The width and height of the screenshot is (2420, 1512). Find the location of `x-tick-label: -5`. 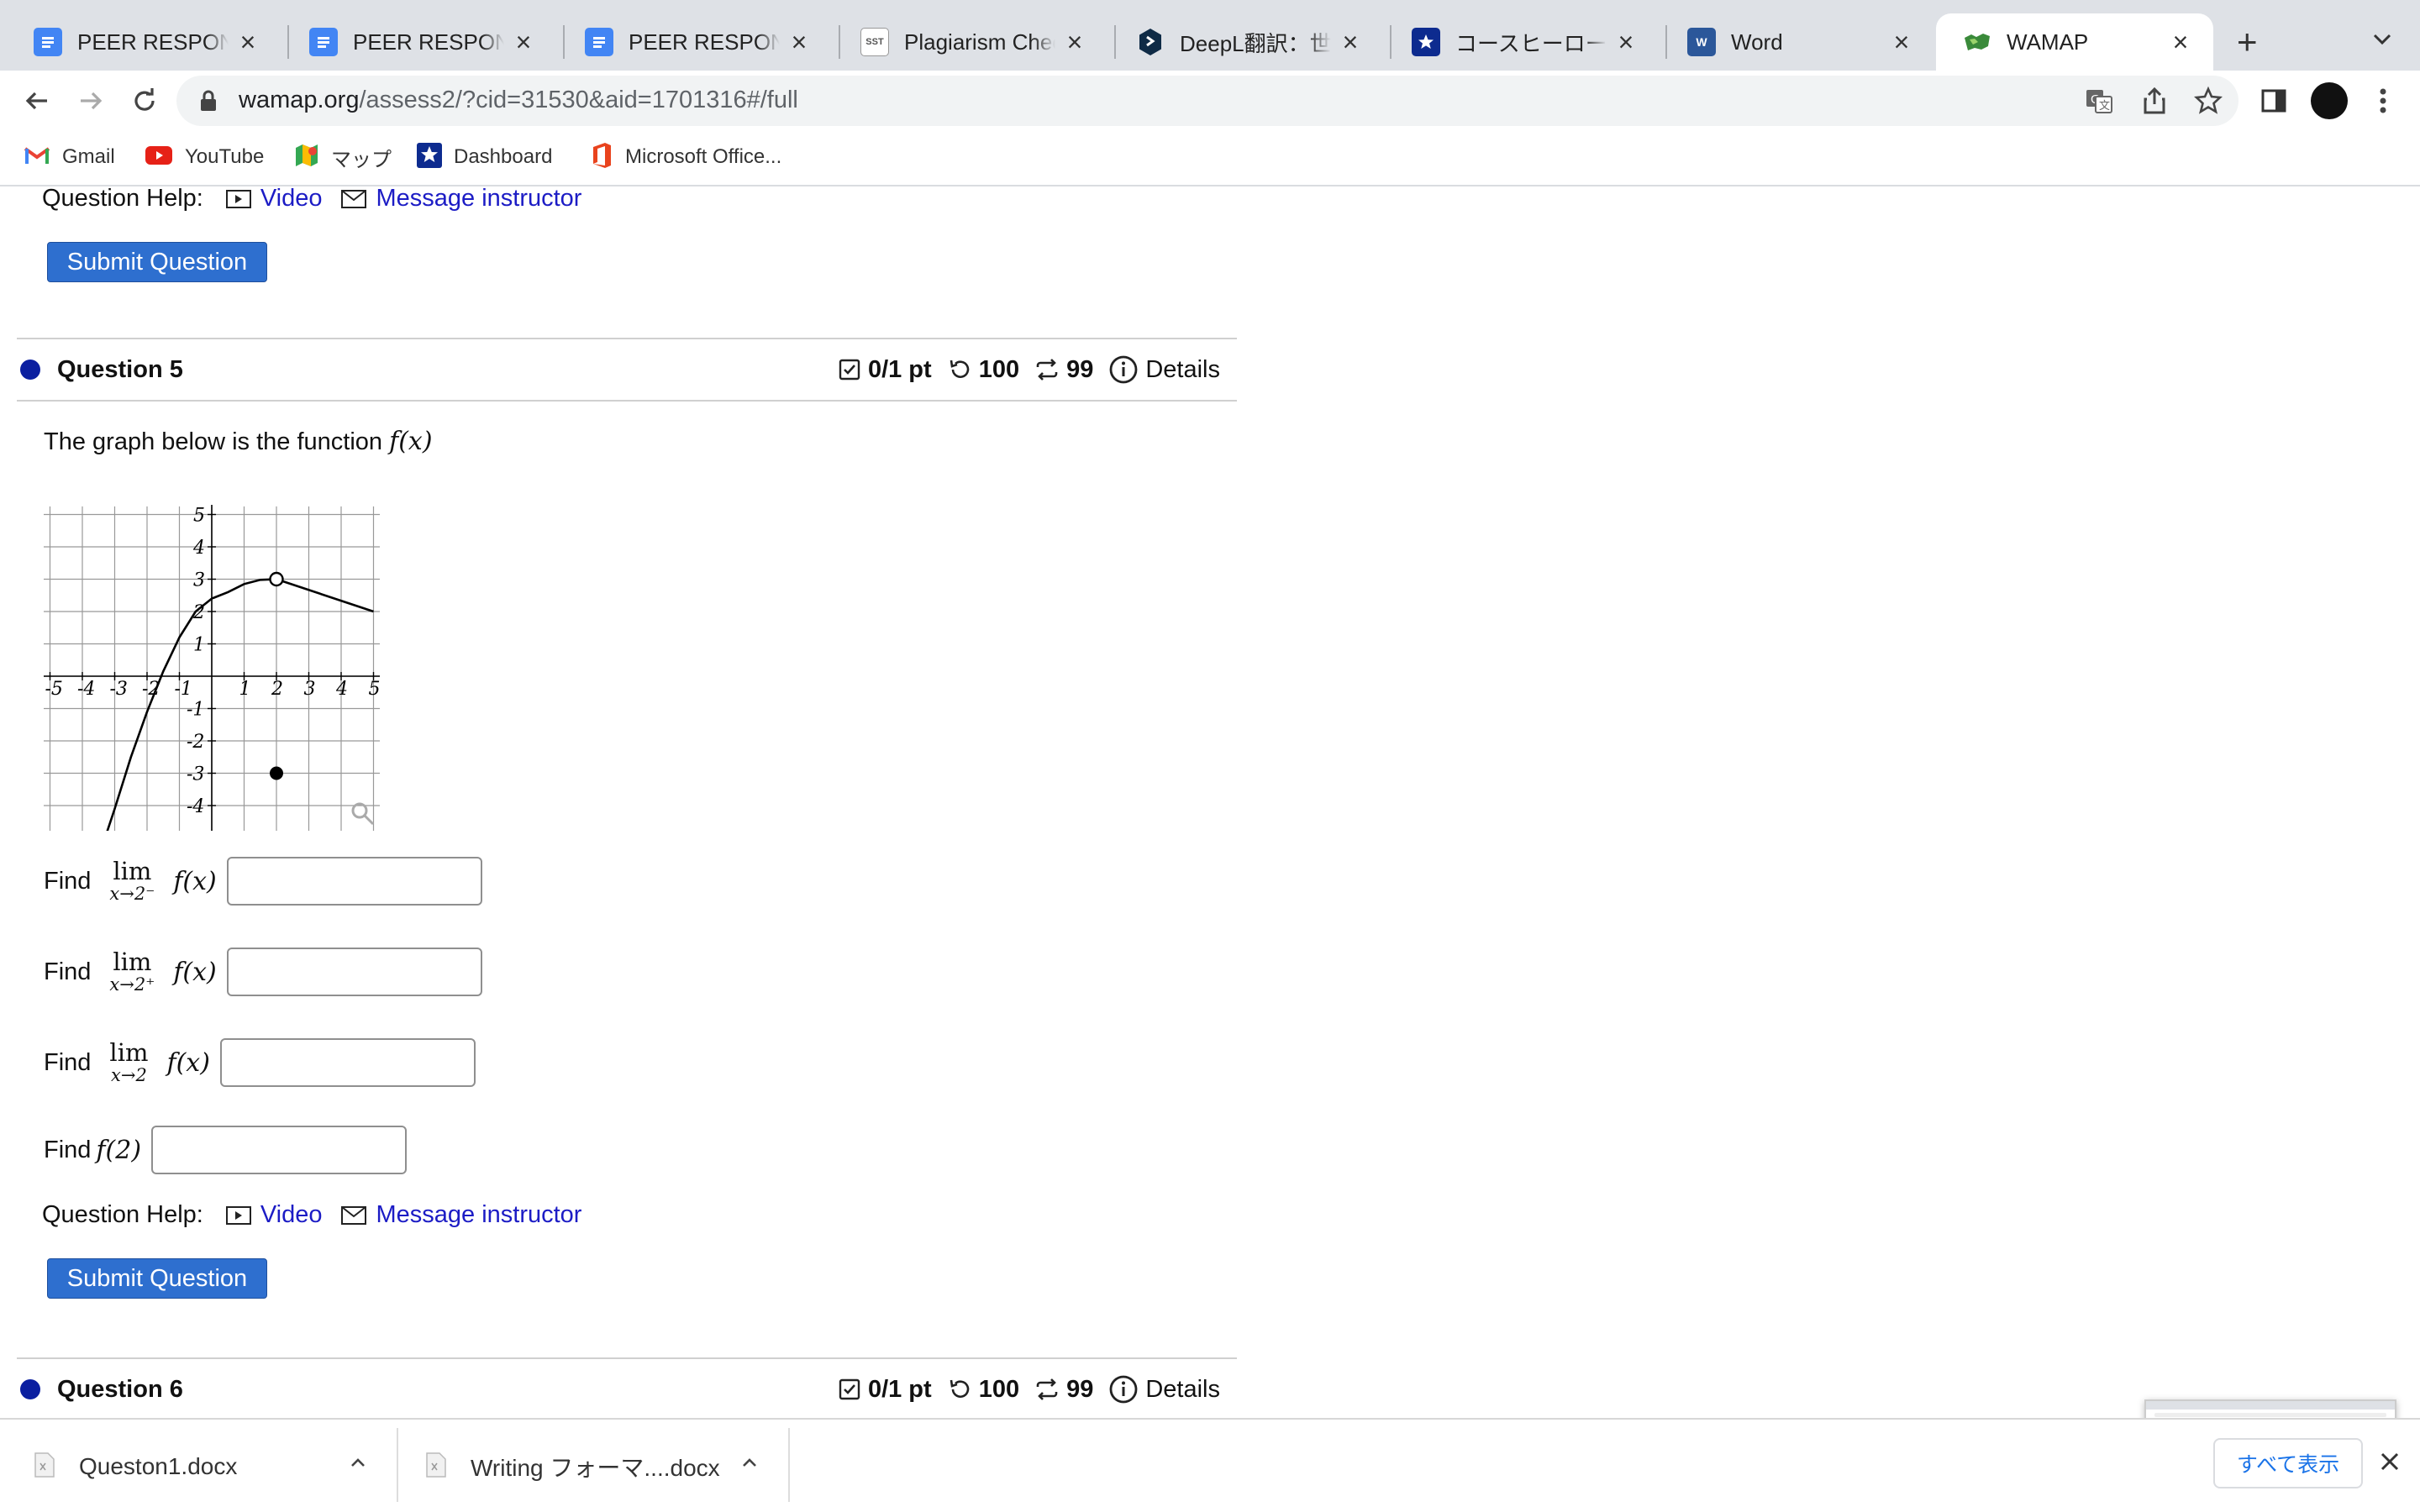

x-tick-label: -5 is located at coordinates (54, 689).